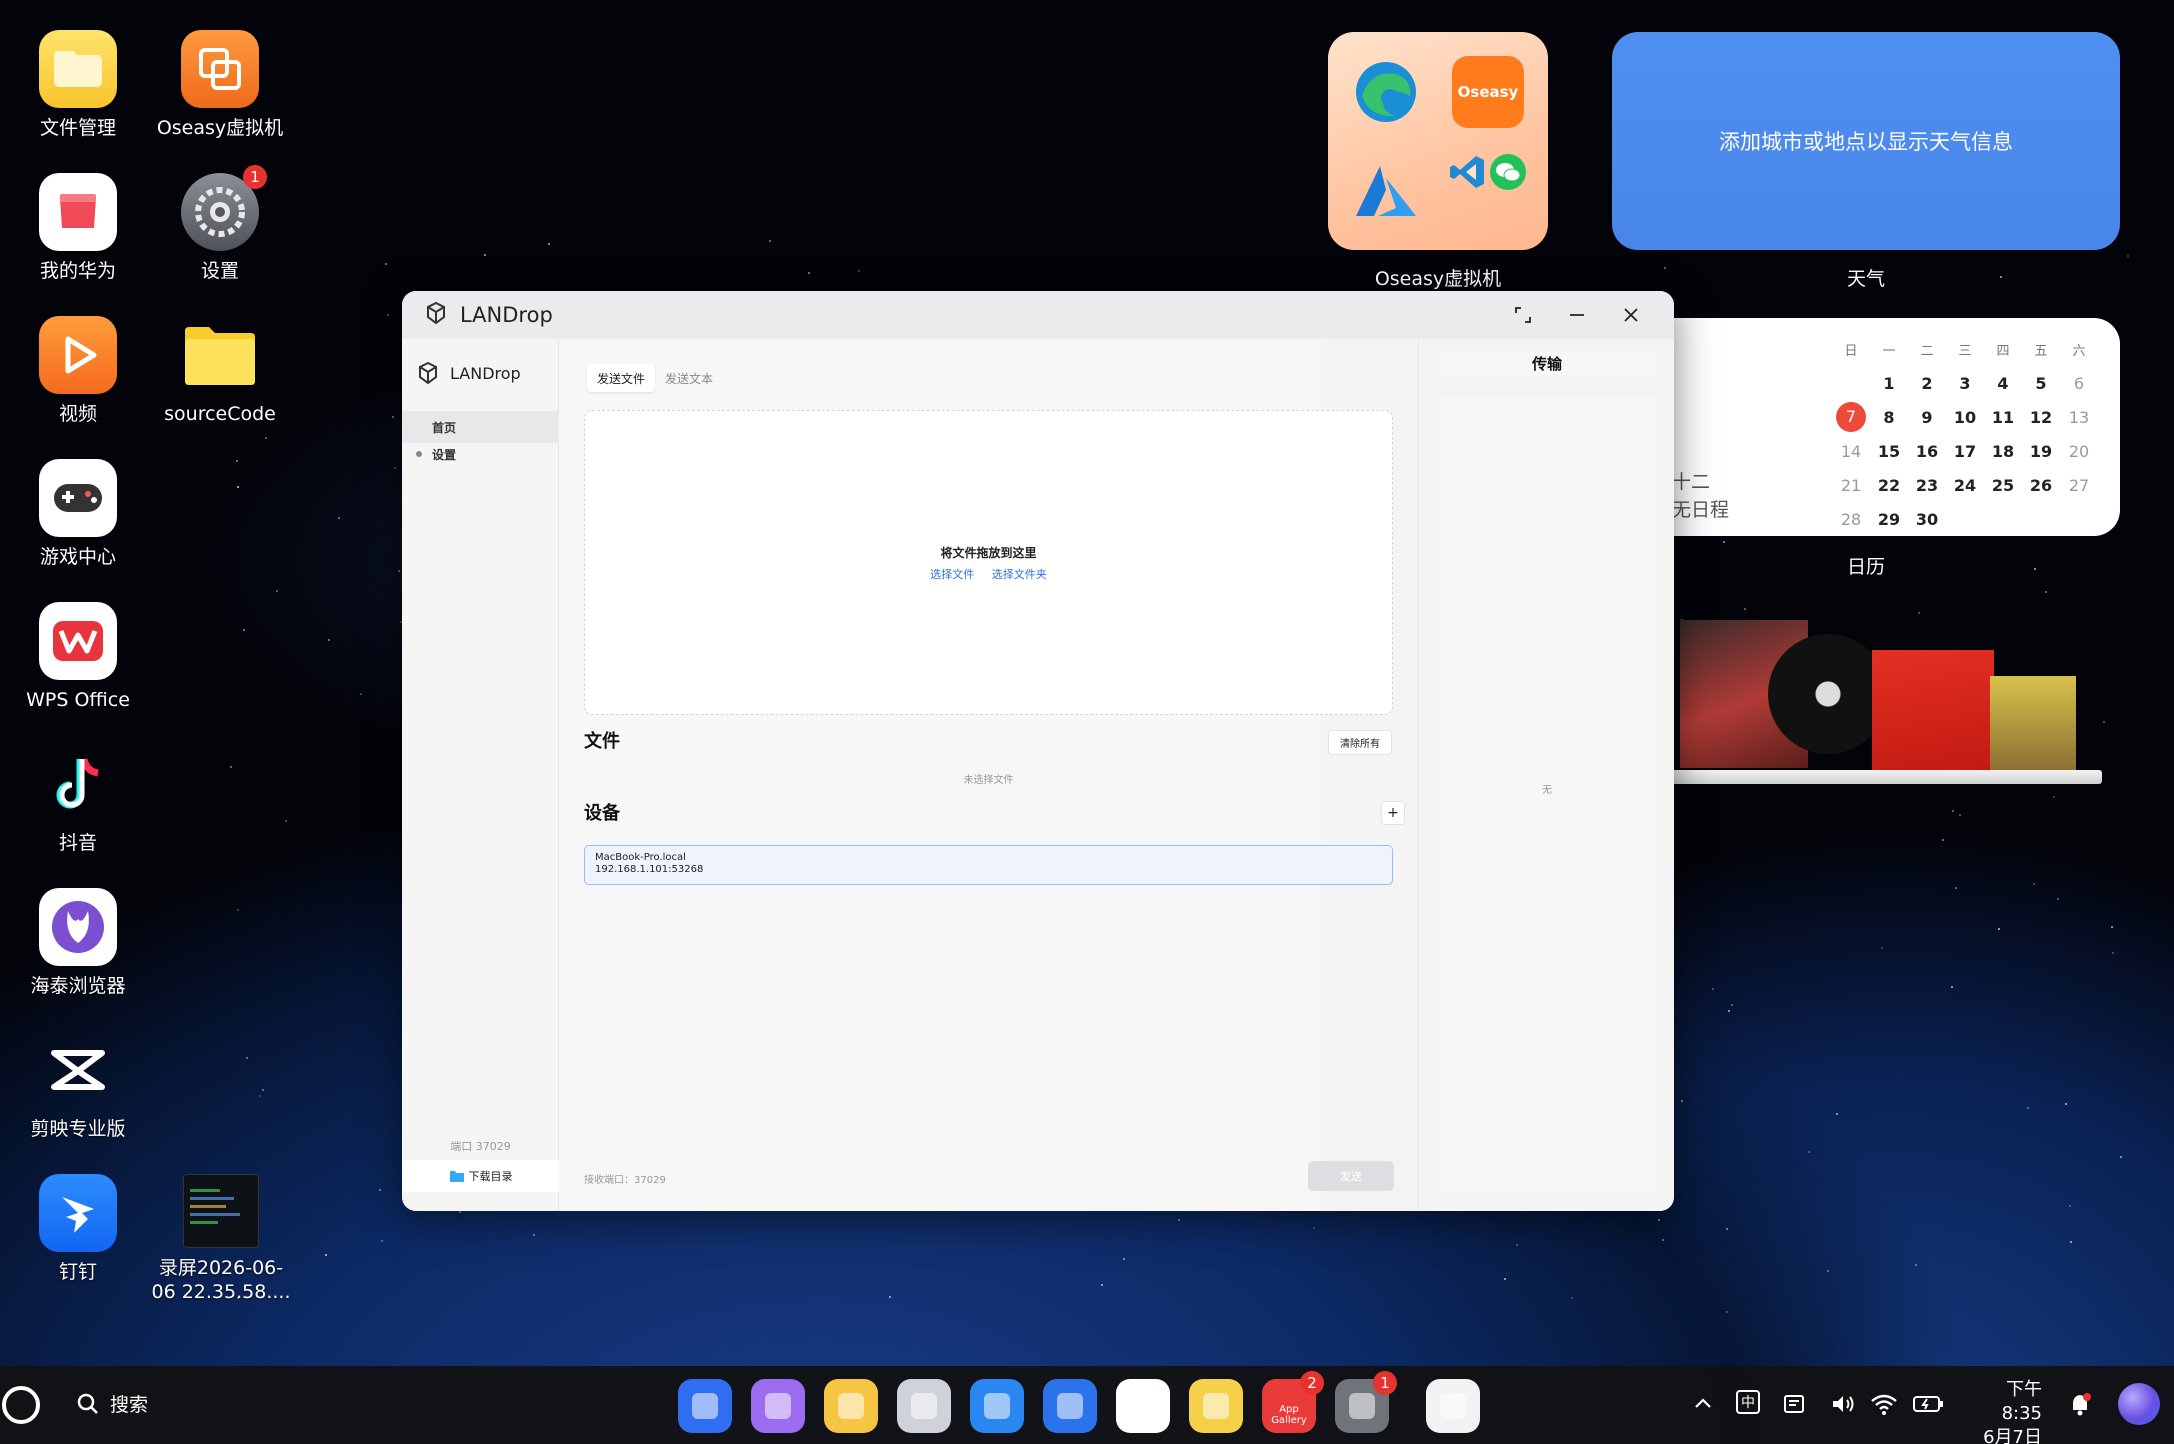 The image size is (2174, 1444). What do you see at coordinates (1889, 383) in the screenshot?
I see `calendar-day: 1` at bounding box center [1889, 383].